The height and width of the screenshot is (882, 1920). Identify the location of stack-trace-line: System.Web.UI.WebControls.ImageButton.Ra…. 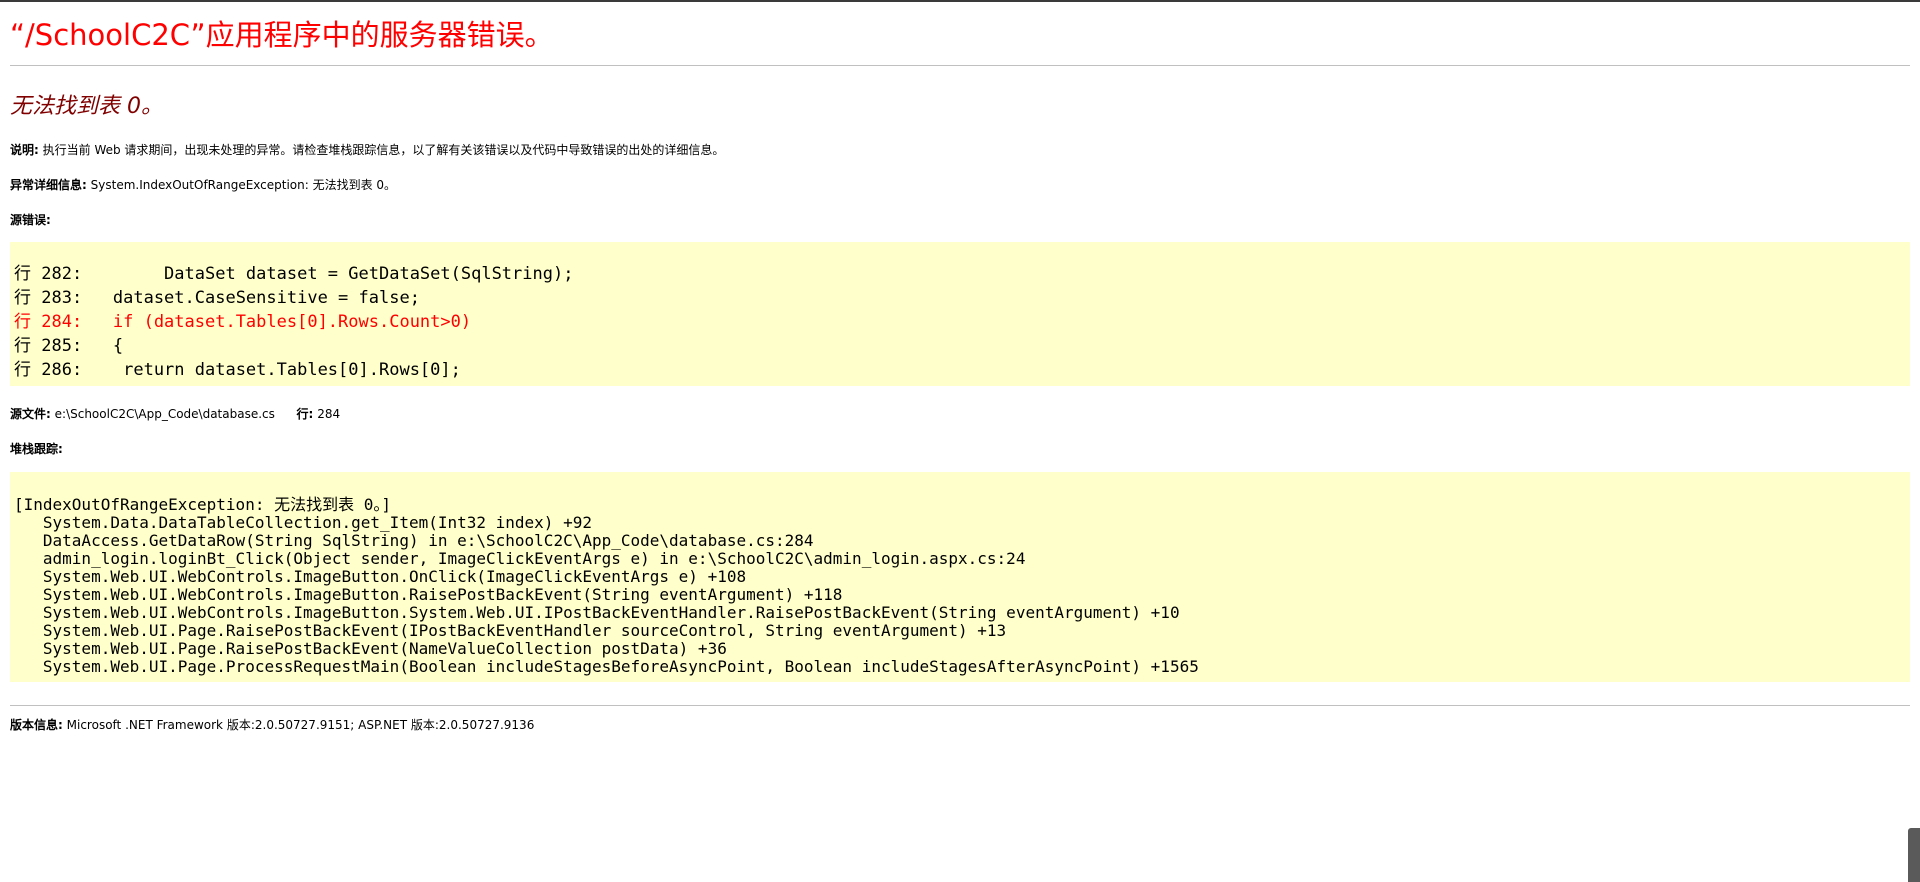
(428, 594).